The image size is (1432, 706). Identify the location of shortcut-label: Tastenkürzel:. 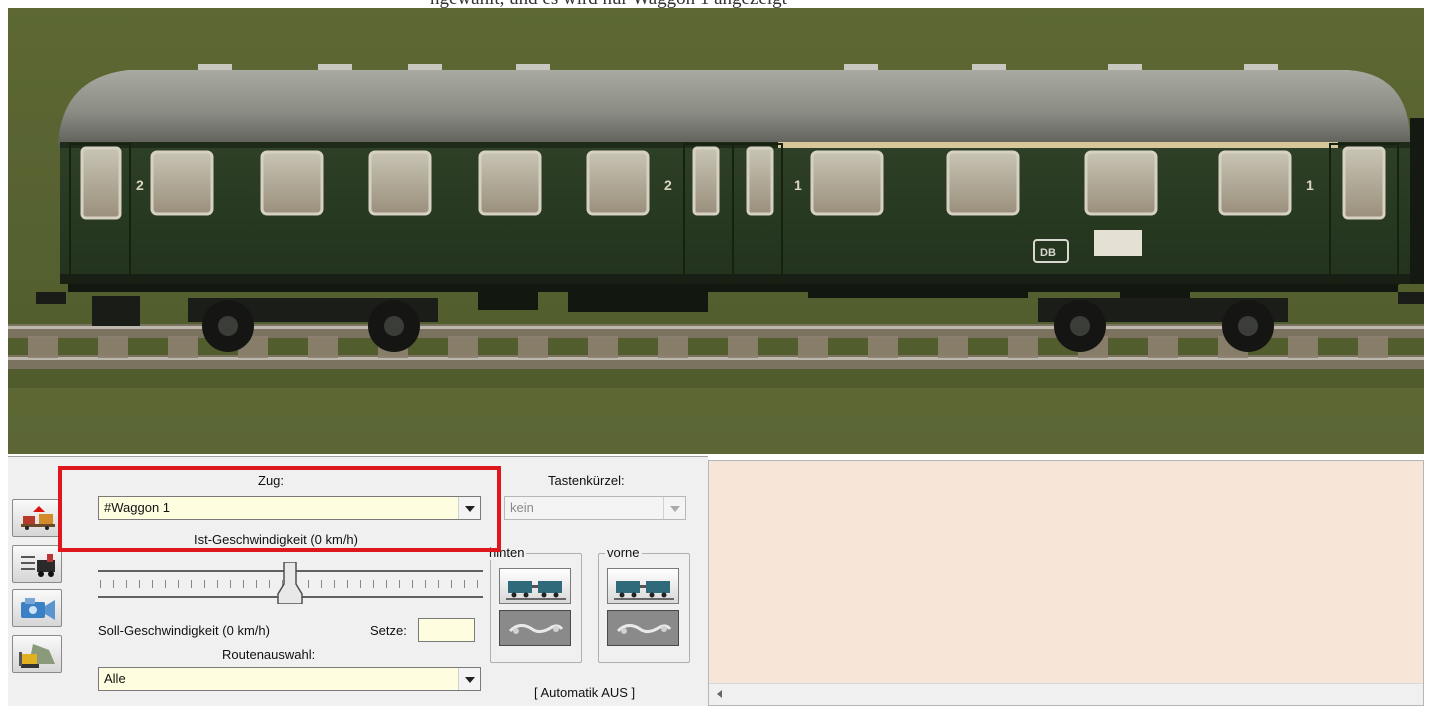
(586, 480).